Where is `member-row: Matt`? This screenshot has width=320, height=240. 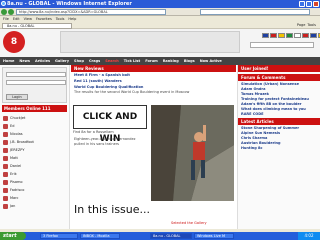 member-row: Matt is located at coordinates (34, 158).